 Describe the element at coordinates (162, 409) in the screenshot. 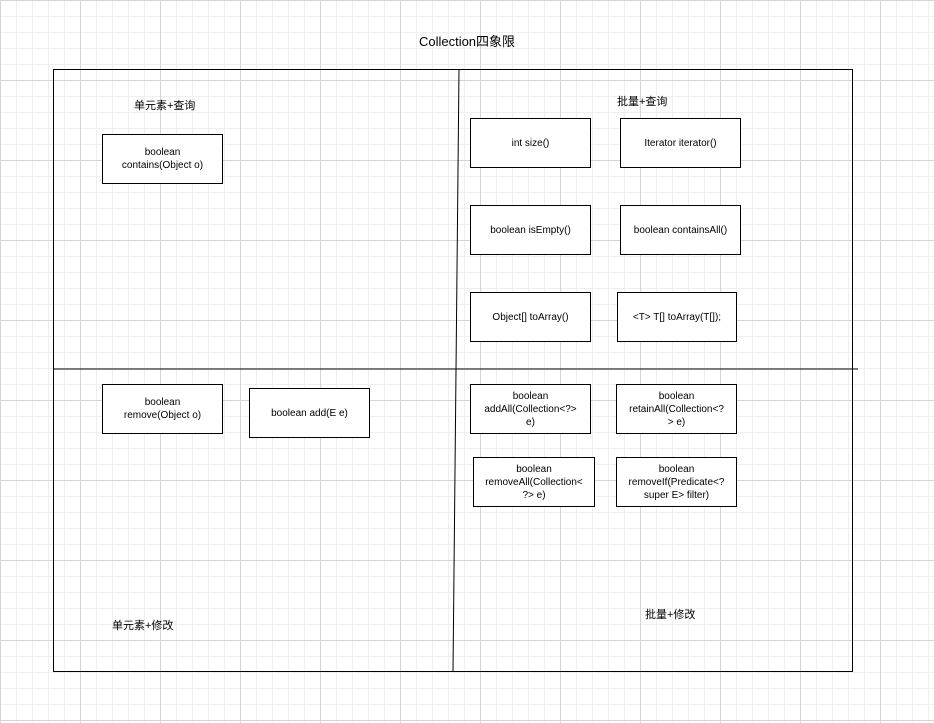

I see `method-remove: boolean remove(Object o)` at that location.